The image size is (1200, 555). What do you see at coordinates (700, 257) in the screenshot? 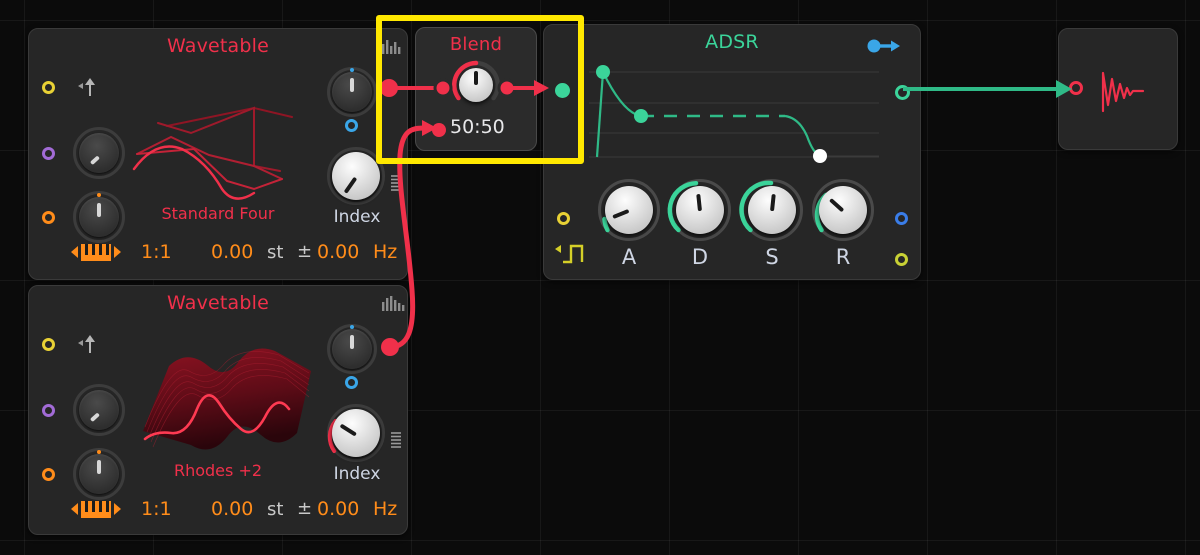
I see `knob-label-d: D` at bounding box center [700, 257].